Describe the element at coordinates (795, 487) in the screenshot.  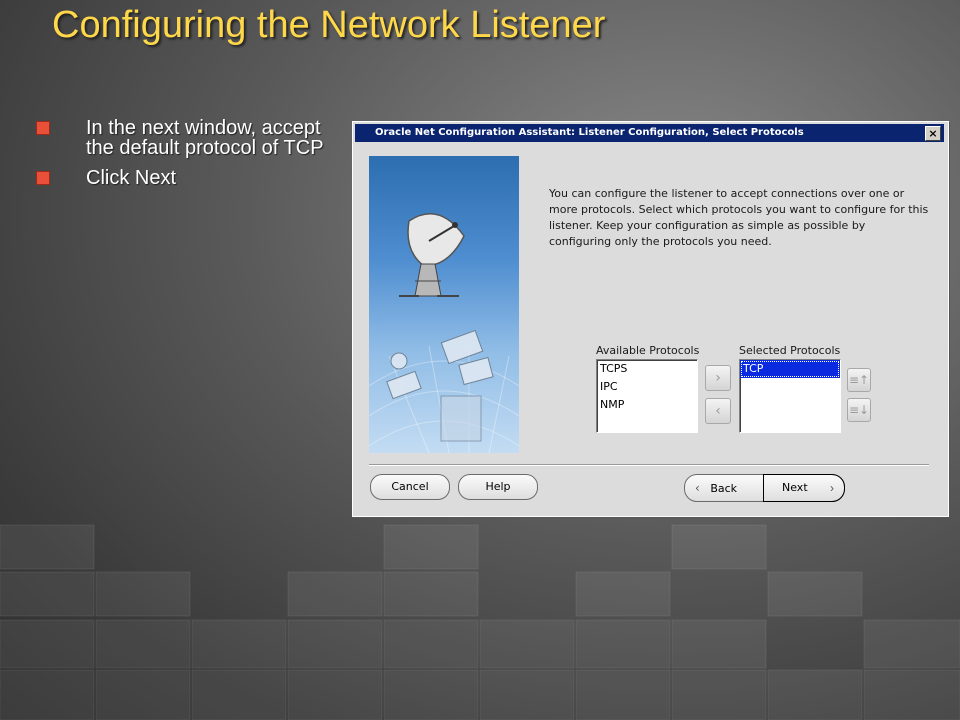
I see `next-label: Next` at that location.